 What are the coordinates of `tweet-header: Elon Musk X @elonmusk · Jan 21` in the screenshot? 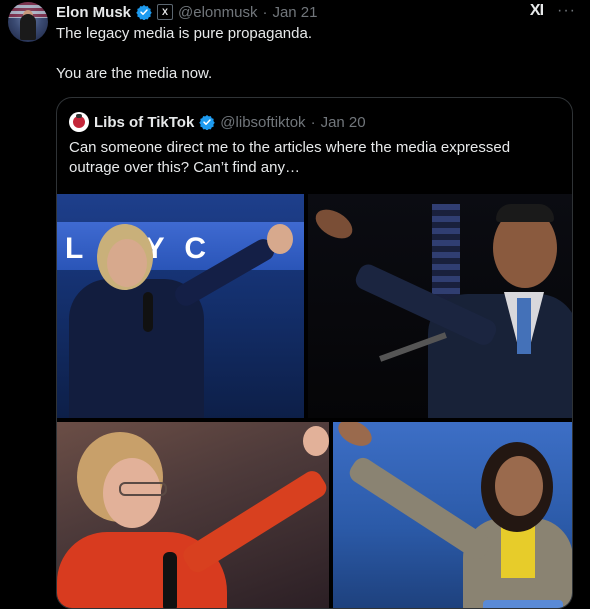 It's located at (187, 12).